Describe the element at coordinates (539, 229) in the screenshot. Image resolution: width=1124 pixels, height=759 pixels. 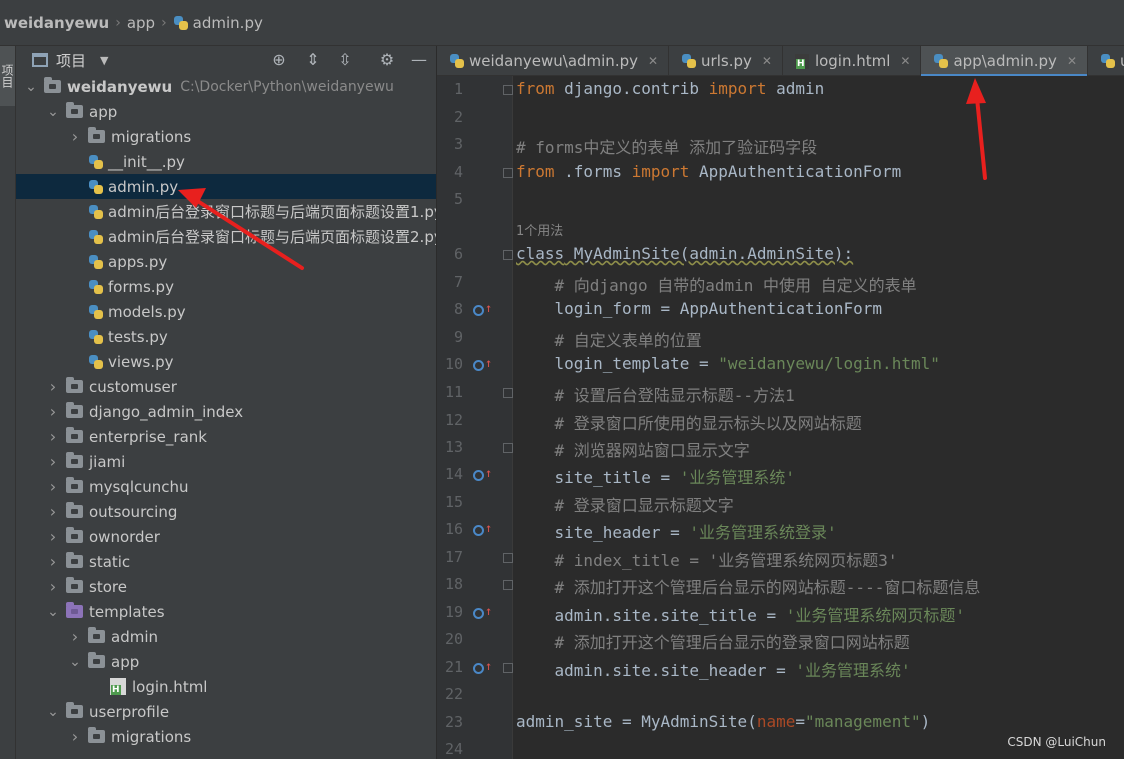
I see `usage-hint: 1个用法` at that location.